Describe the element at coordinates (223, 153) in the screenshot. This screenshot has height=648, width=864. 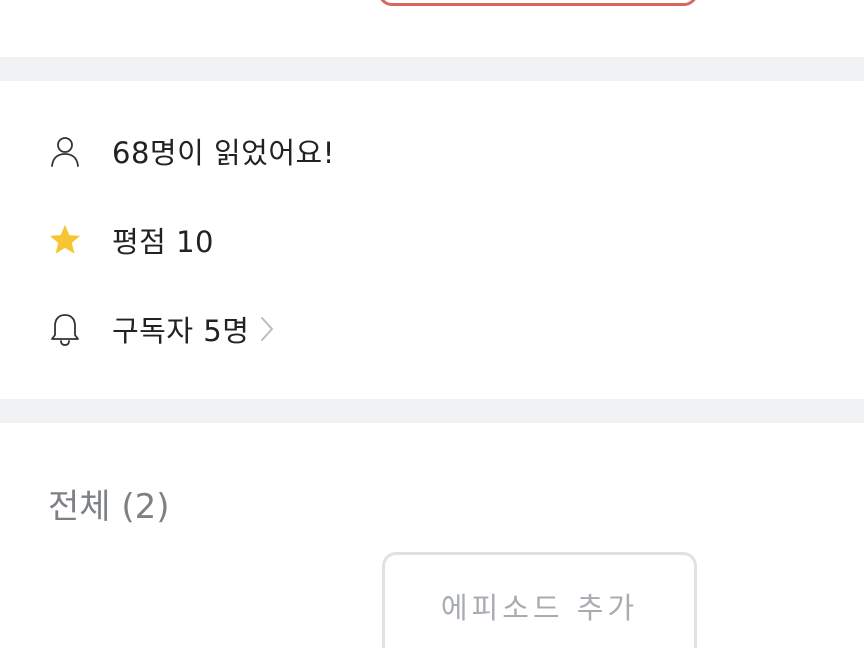
I see `readers-count-text: 68명이 읽었어요!` at that location.